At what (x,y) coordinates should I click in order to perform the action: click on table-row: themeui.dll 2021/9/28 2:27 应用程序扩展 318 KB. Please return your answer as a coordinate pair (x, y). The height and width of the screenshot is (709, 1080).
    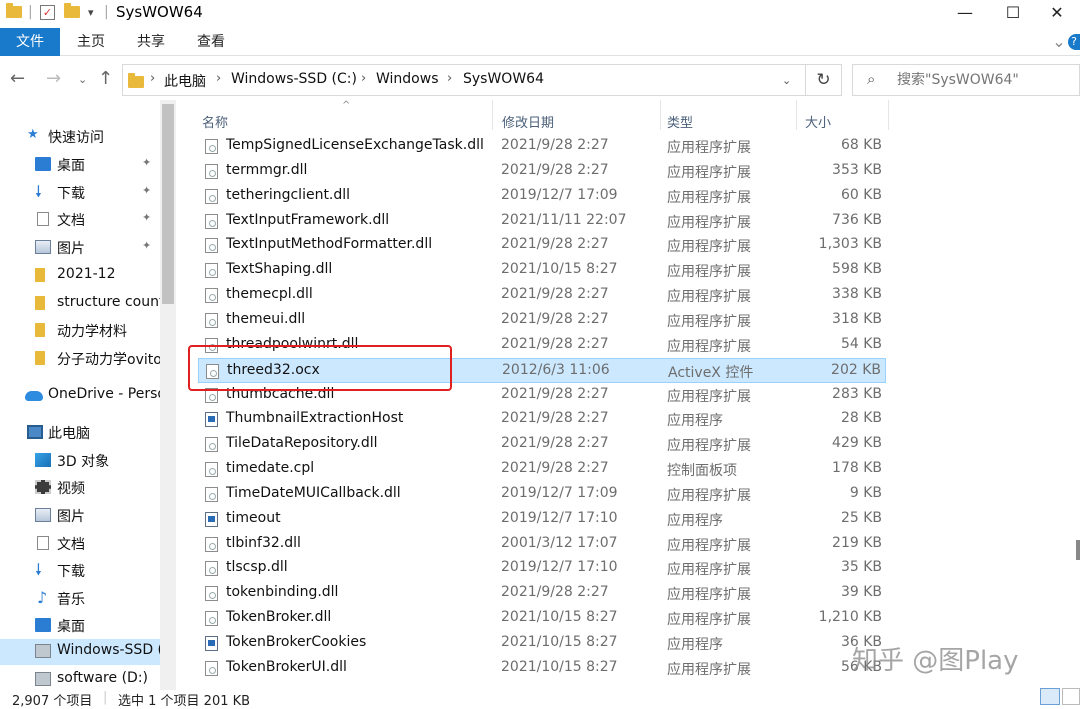
    Looking at the image, I should click on (542, 320).